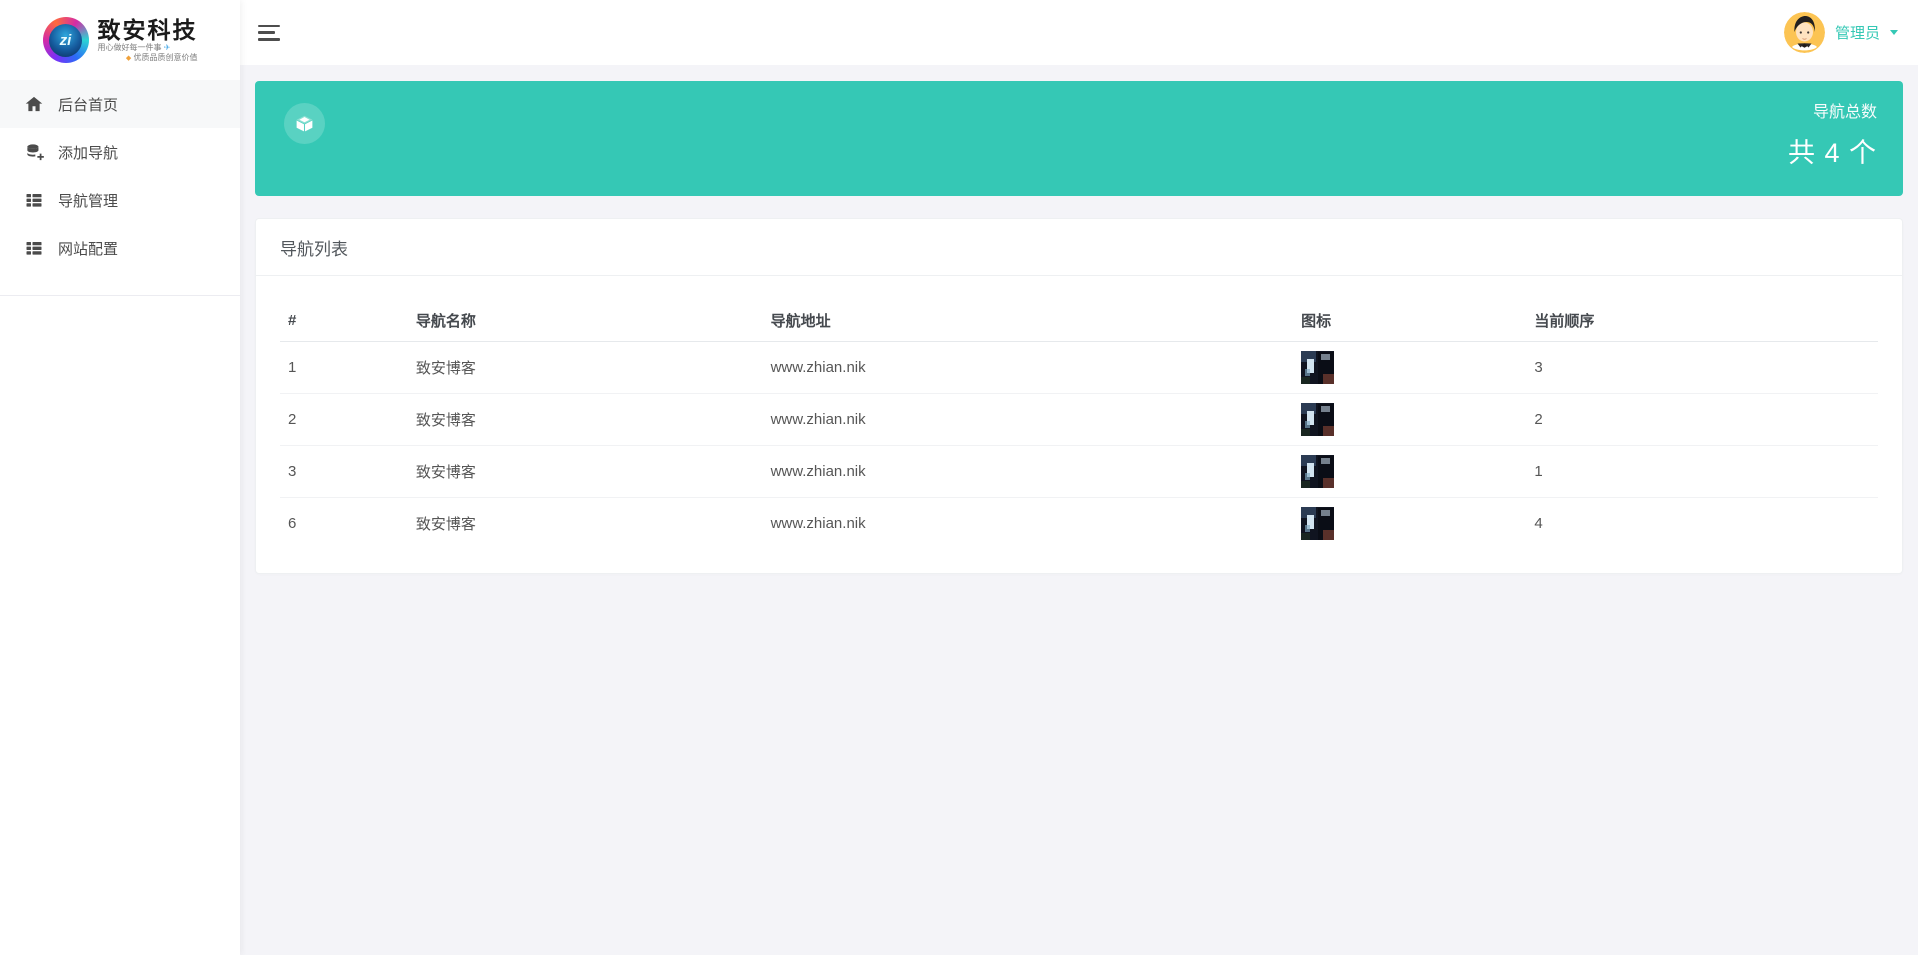 Image resolution: width=1918 pixels, height=955 pixels. What do you see at coordinates (304, 123) in the screenshot?
I see `cube-icon` at bounding box center [304, 123].